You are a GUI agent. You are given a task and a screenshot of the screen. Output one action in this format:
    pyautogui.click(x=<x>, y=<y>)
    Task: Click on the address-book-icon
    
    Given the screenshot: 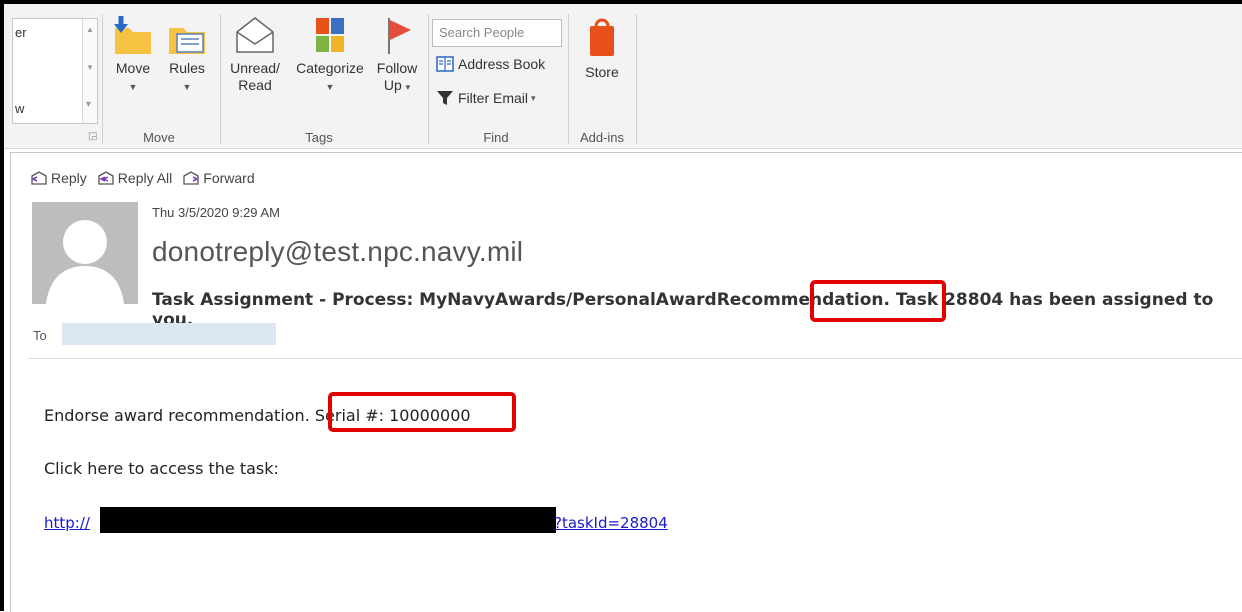 What is the action you would take?
    pyautogui.click(x=445, y=64)
    